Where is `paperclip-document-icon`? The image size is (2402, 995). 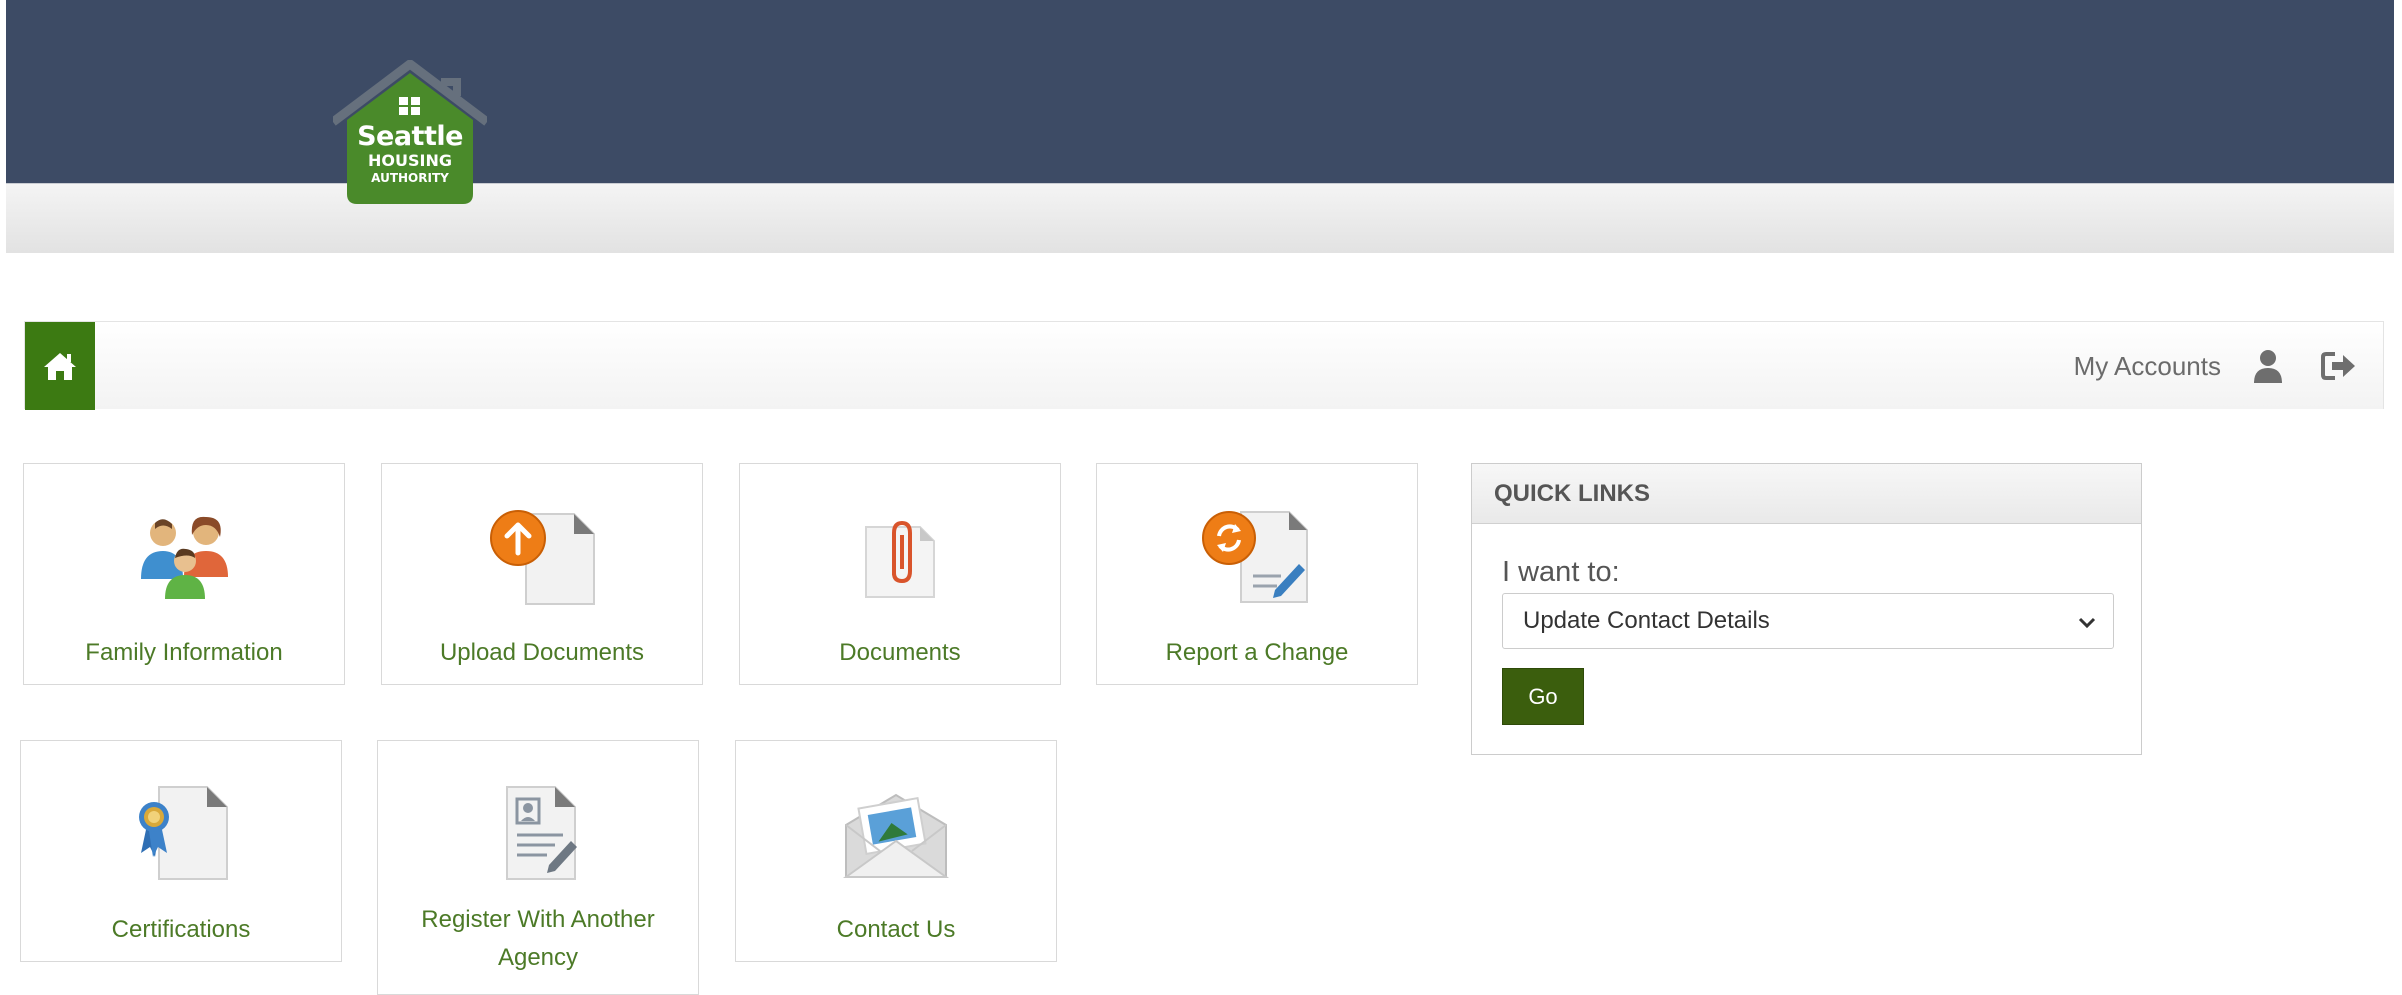 paperclip-document-icon is located at coordinates (900, 556).